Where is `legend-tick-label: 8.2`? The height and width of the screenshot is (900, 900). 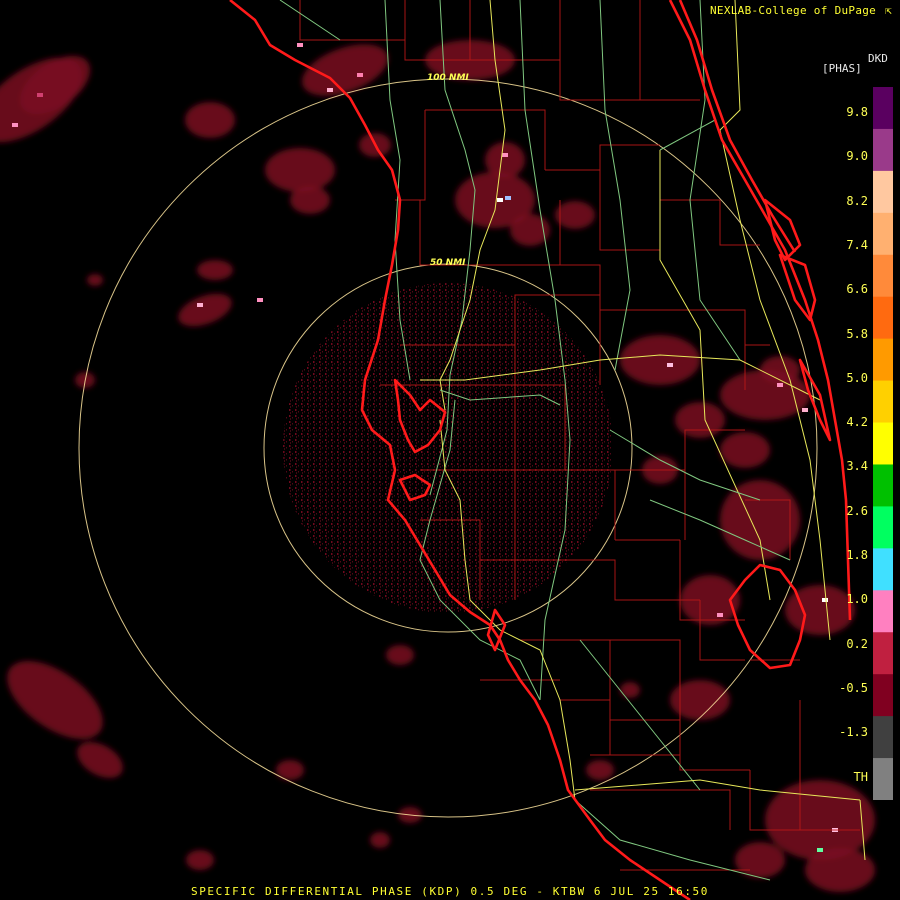 legend-tick-label: 8.2 is located at coordinates (857, 200).